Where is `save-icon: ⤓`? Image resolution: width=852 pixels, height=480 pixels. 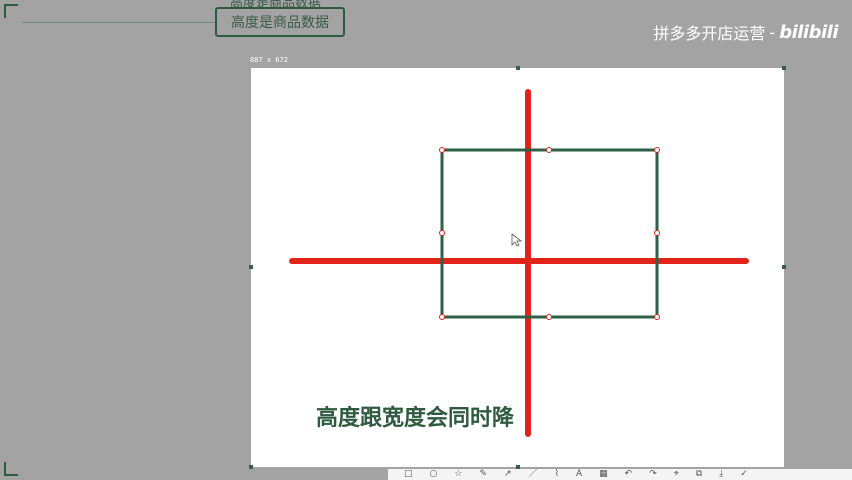
save-icon: ⤓ is located at coordinates (721, 474).